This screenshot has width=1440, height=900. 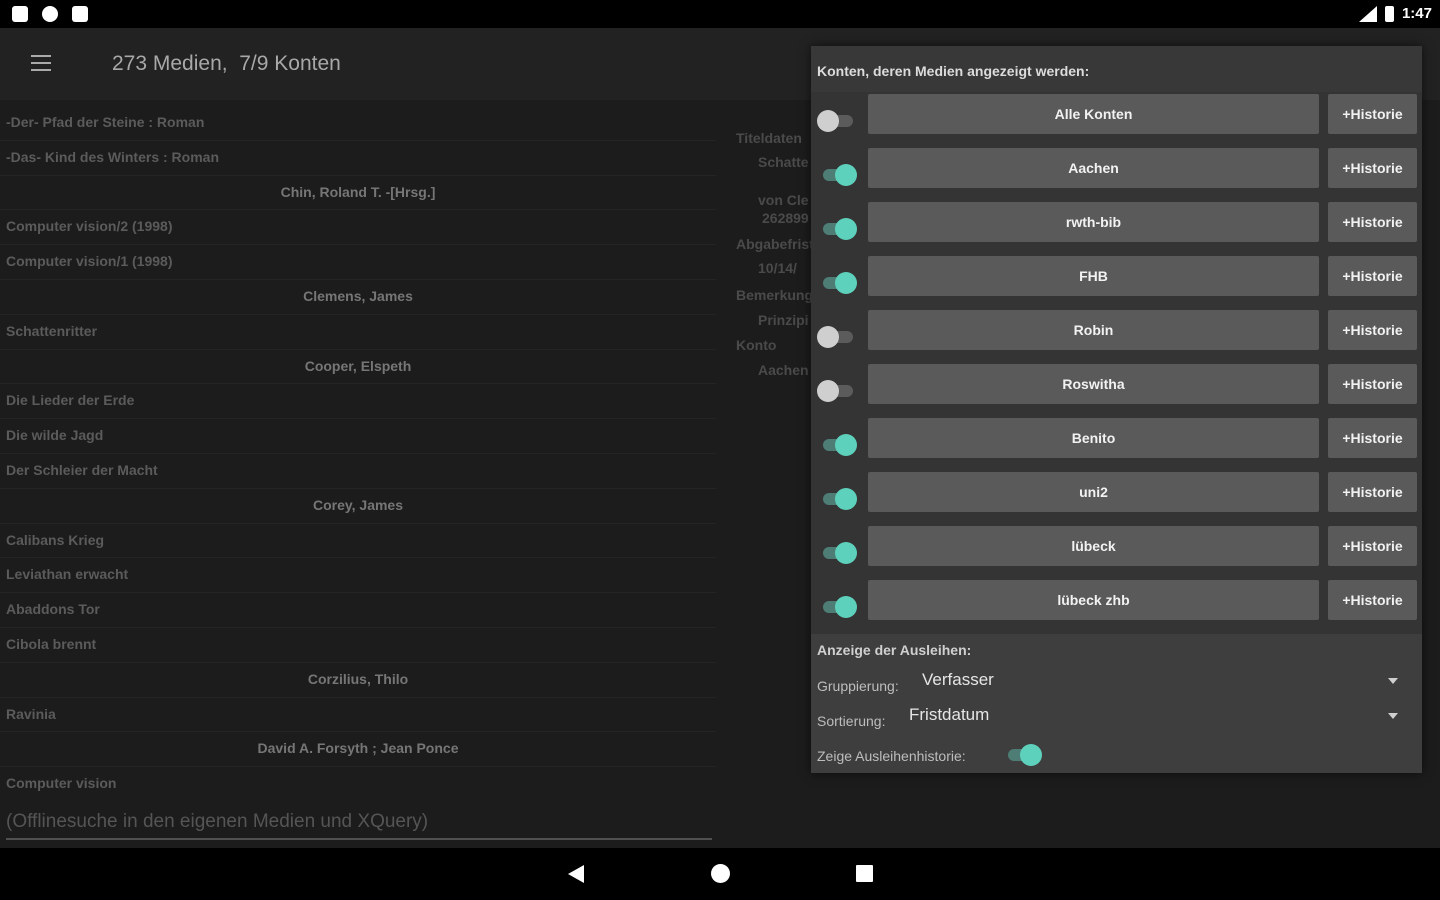 What do you see at coordinates (80, 14) in the screenshot?
I see `clipboard-icon` at bounding box center [80, 14].